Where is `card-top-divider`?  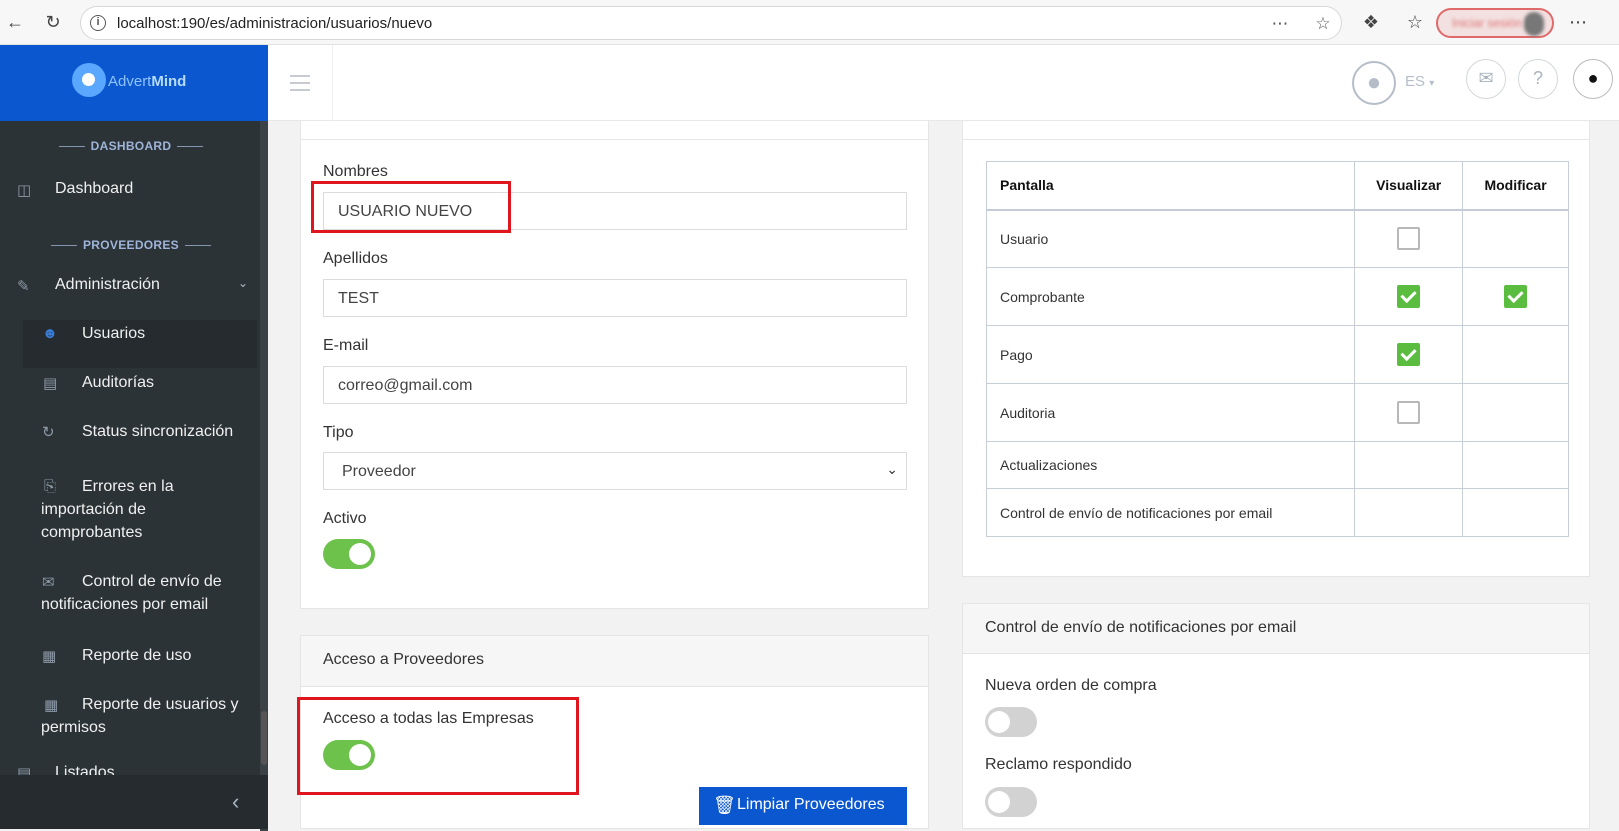 card-top-divider is located at coordinates (1276, 139).